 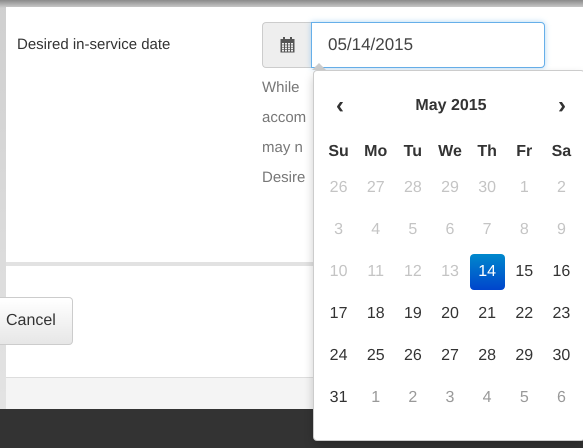 I want to click on next-month-button: ›, so click(x=562, y=106).